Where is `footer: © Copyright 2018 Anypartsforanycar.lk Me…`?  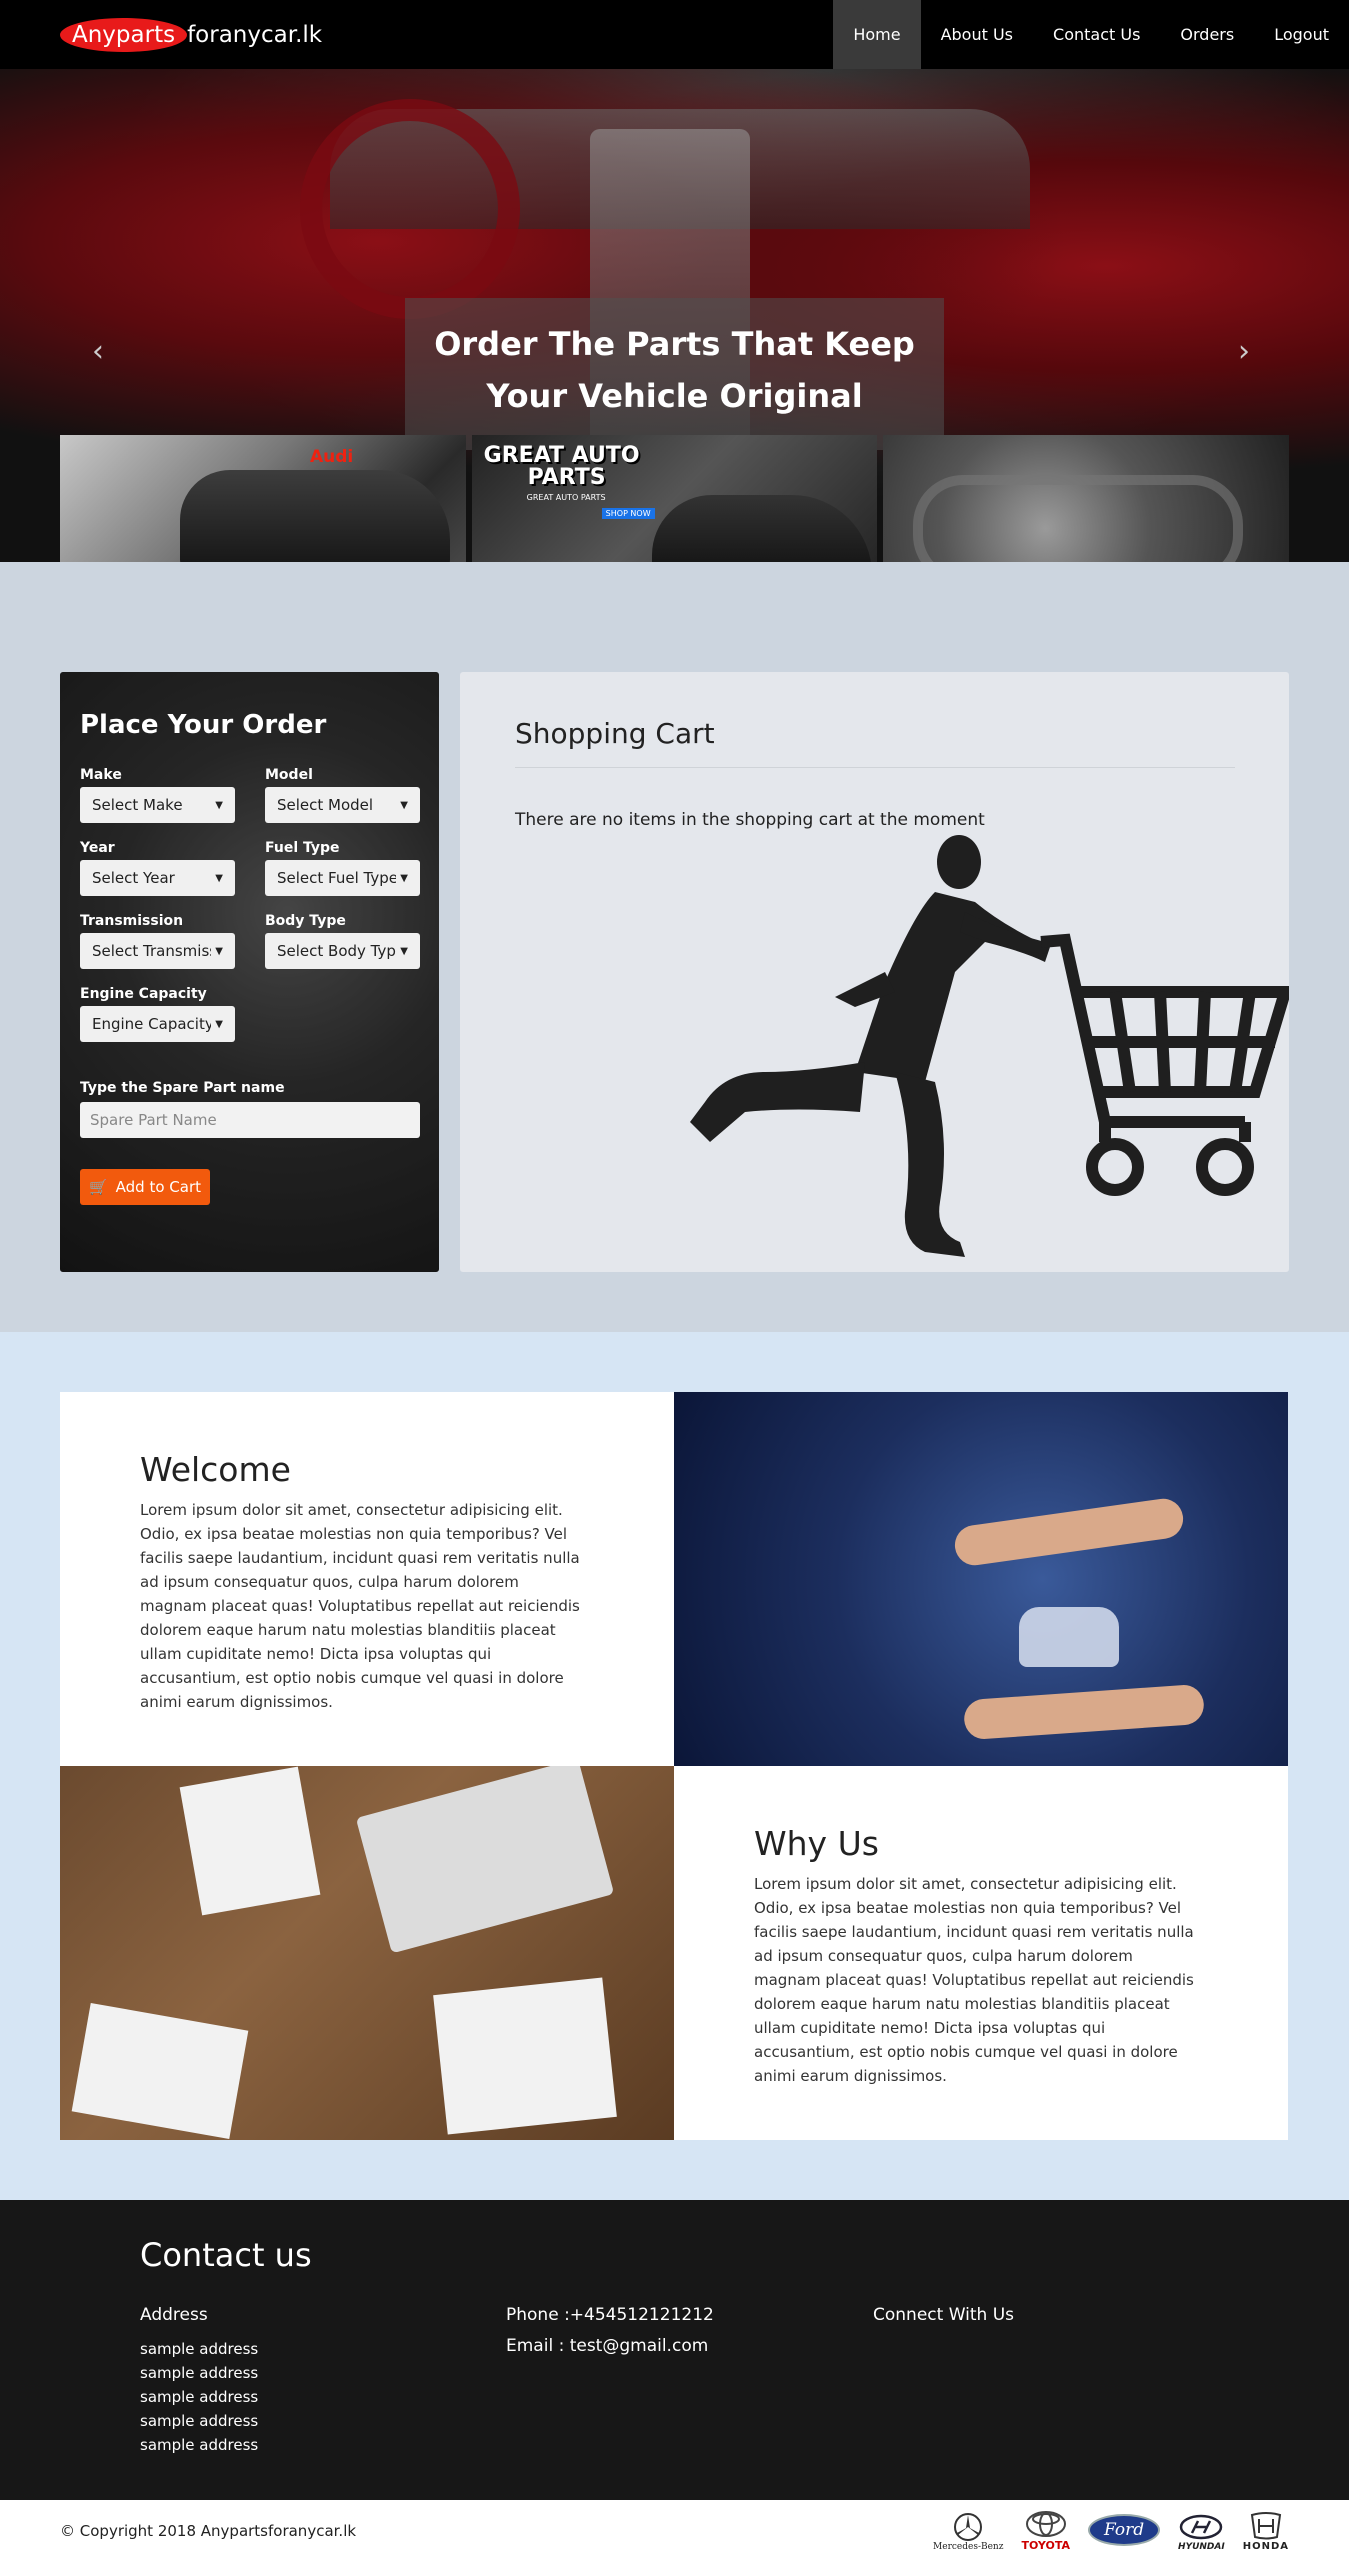
footer: © Copyright 2018 Anypartsforanycar.lk Me… is located at coordinates (674, 2530).